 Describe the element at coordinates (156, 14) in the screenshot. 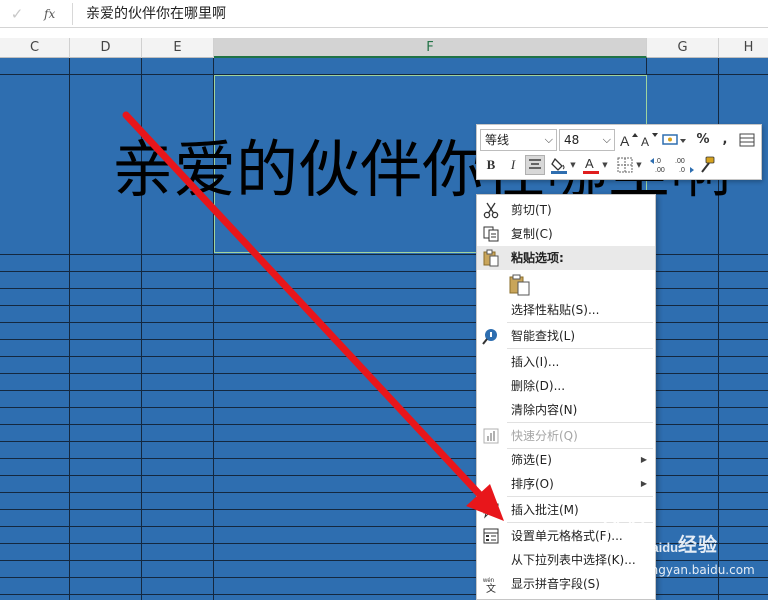

I see `formula-input: 亲爱的伙伴你在哪里啊` at that location.